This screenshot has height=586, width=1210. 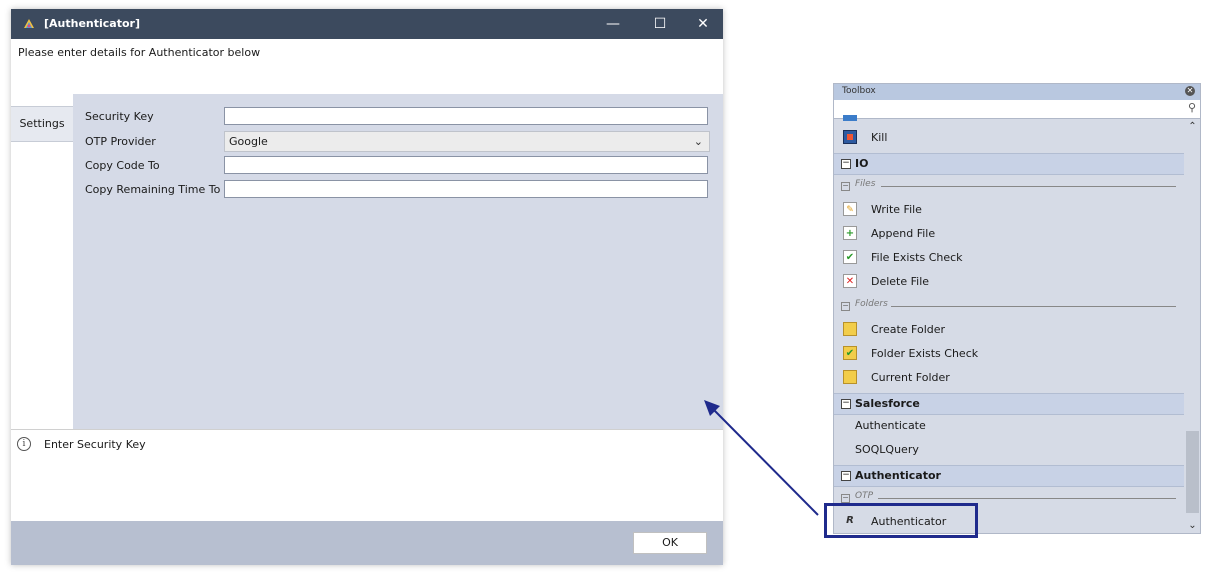 I want to click on delete-file-icon: ✕, so click(x=850, y=281).